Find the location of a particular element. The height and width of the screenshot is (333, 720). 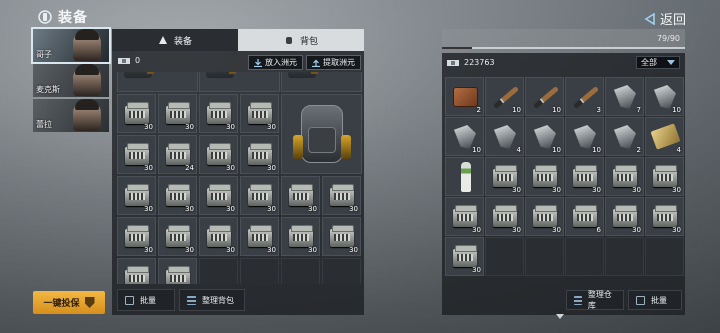

shield-icon is located at coordinates (89, 302).